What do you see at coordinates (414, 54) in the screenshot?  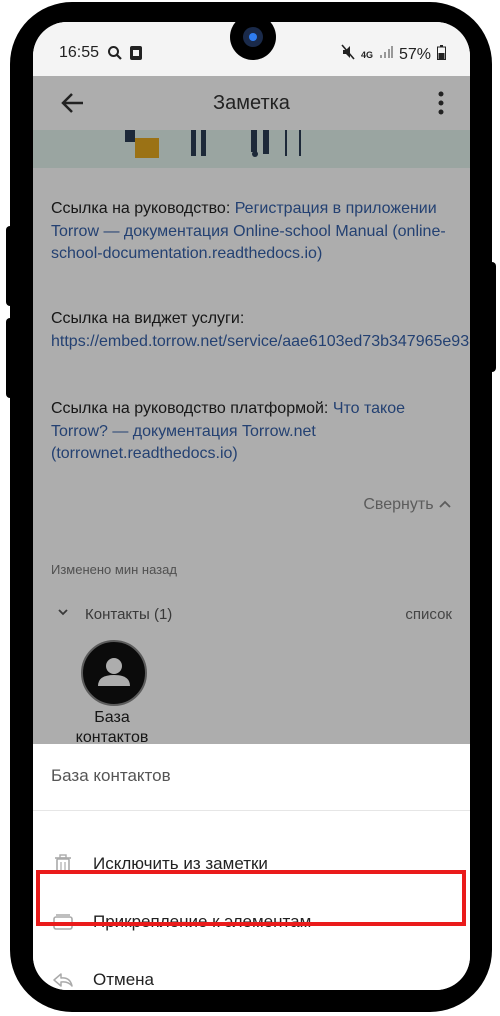 I see `battery-level: 57%` at bounding box center [414, 54].